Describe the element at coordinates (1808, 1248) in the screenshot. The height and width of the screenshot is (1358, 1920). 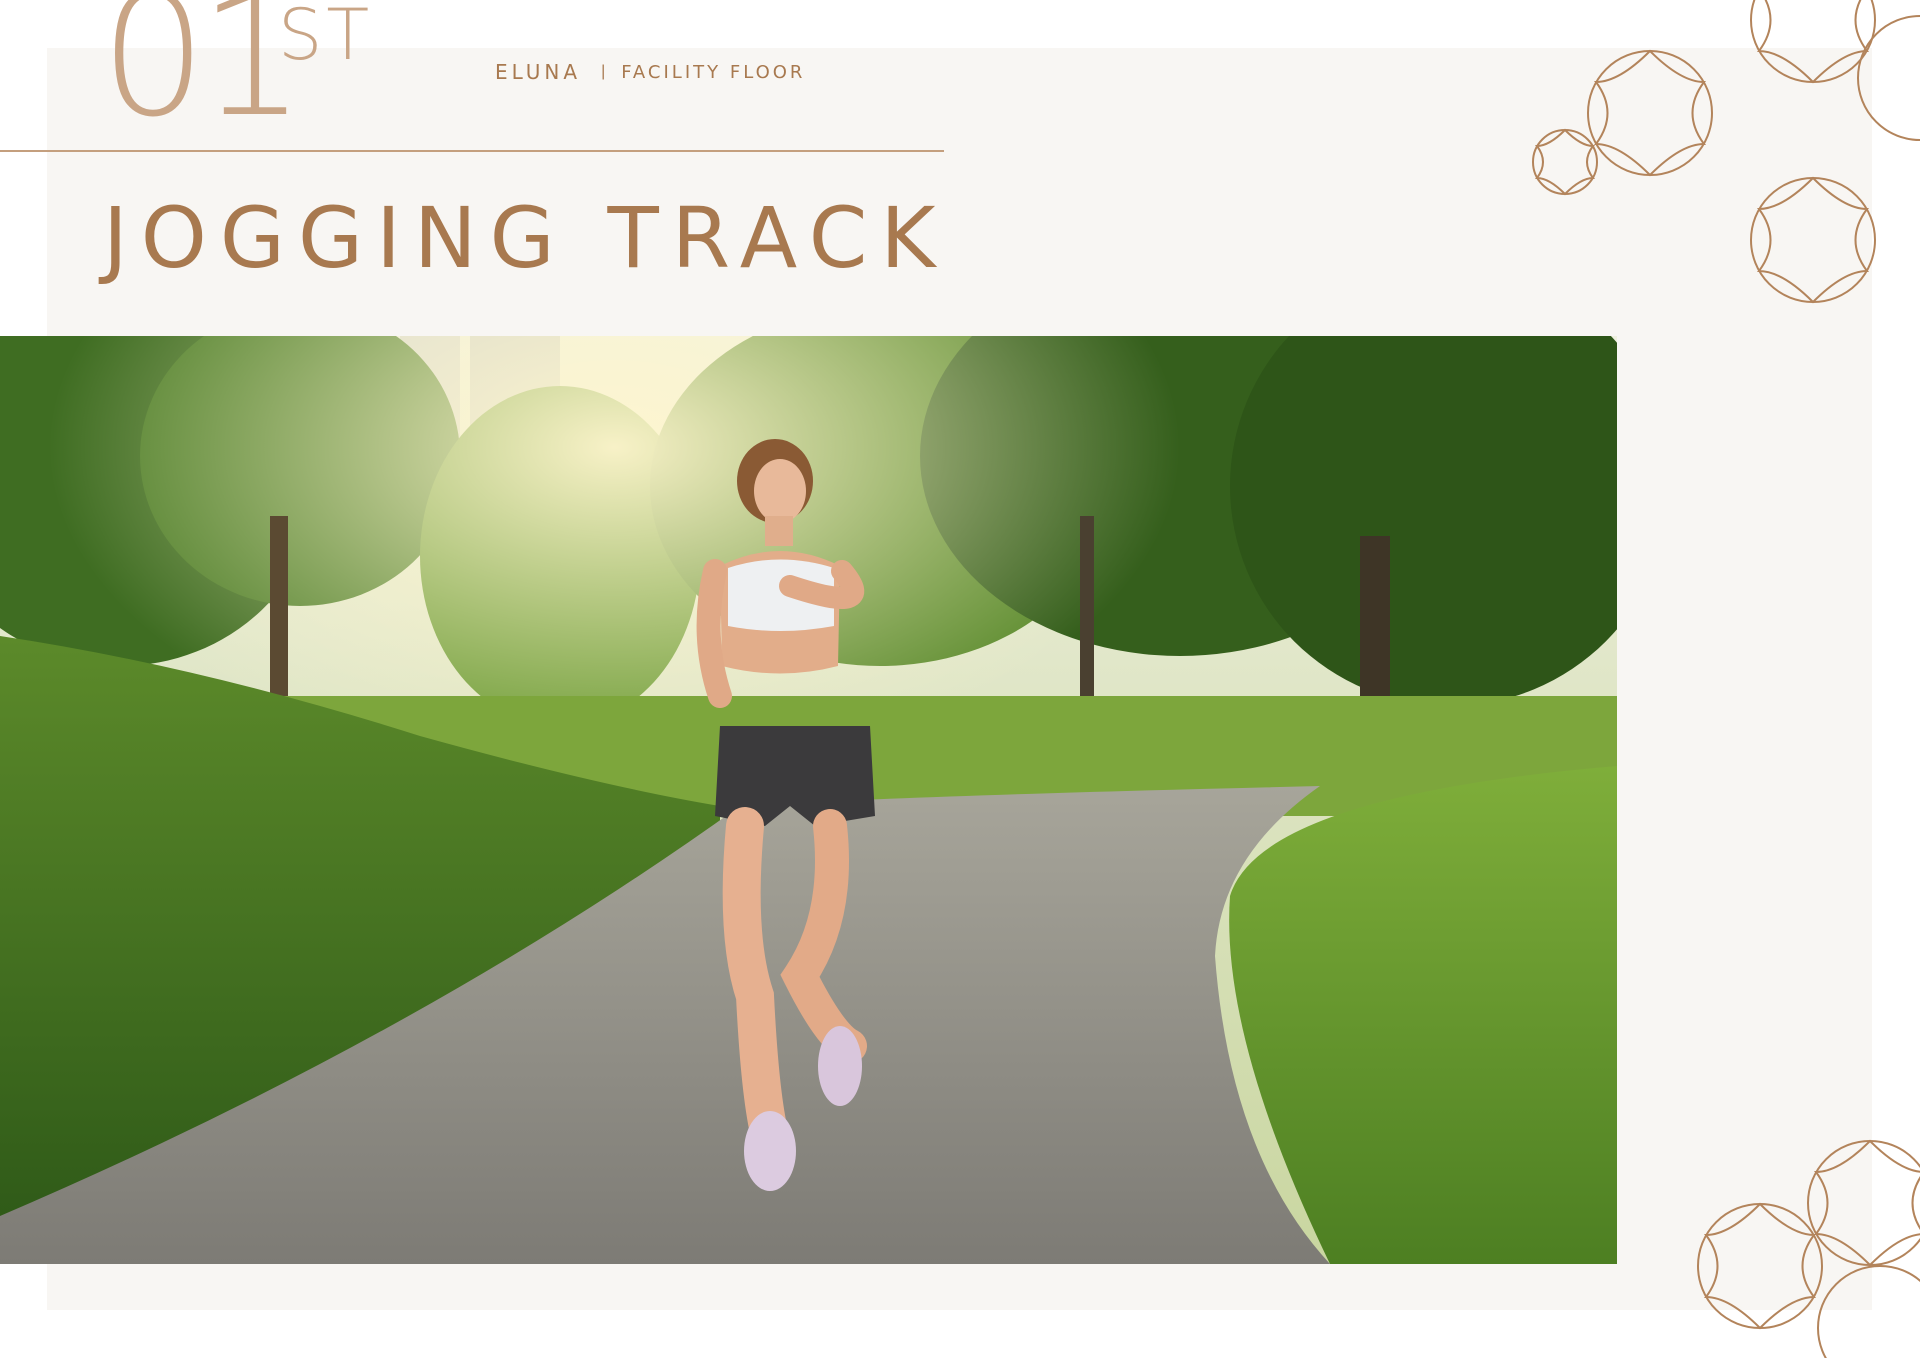
I see `ornament-bottom-right` at that location.